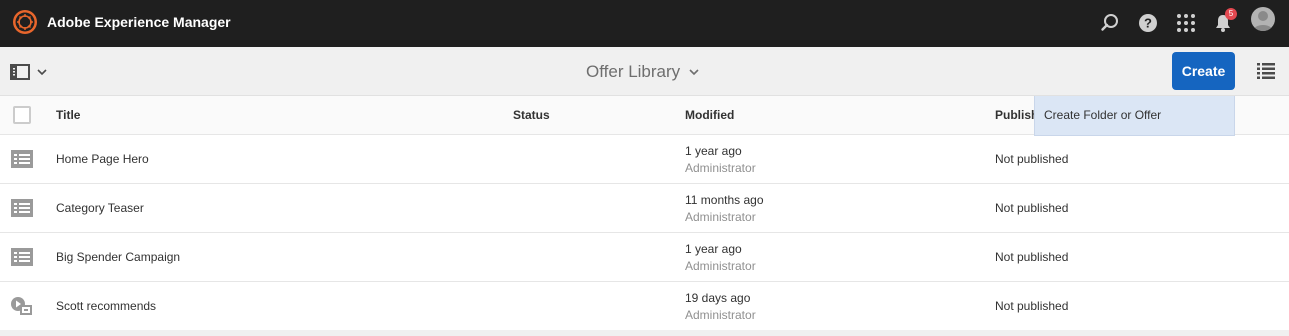  What do you see at coordinates (22, 306) in the screenshot?
I see `media-offer-icon` at bounding box center [22, 306].